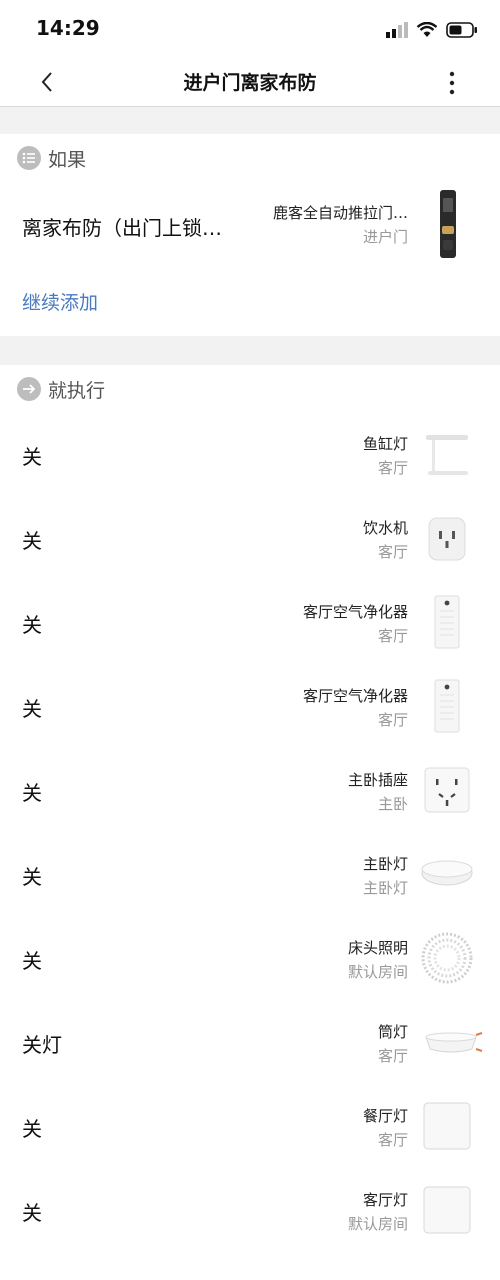  Describe the element at coordinates (385, 540) in the screenshot. I see `action-device: 饮水机 客厅` at that location.